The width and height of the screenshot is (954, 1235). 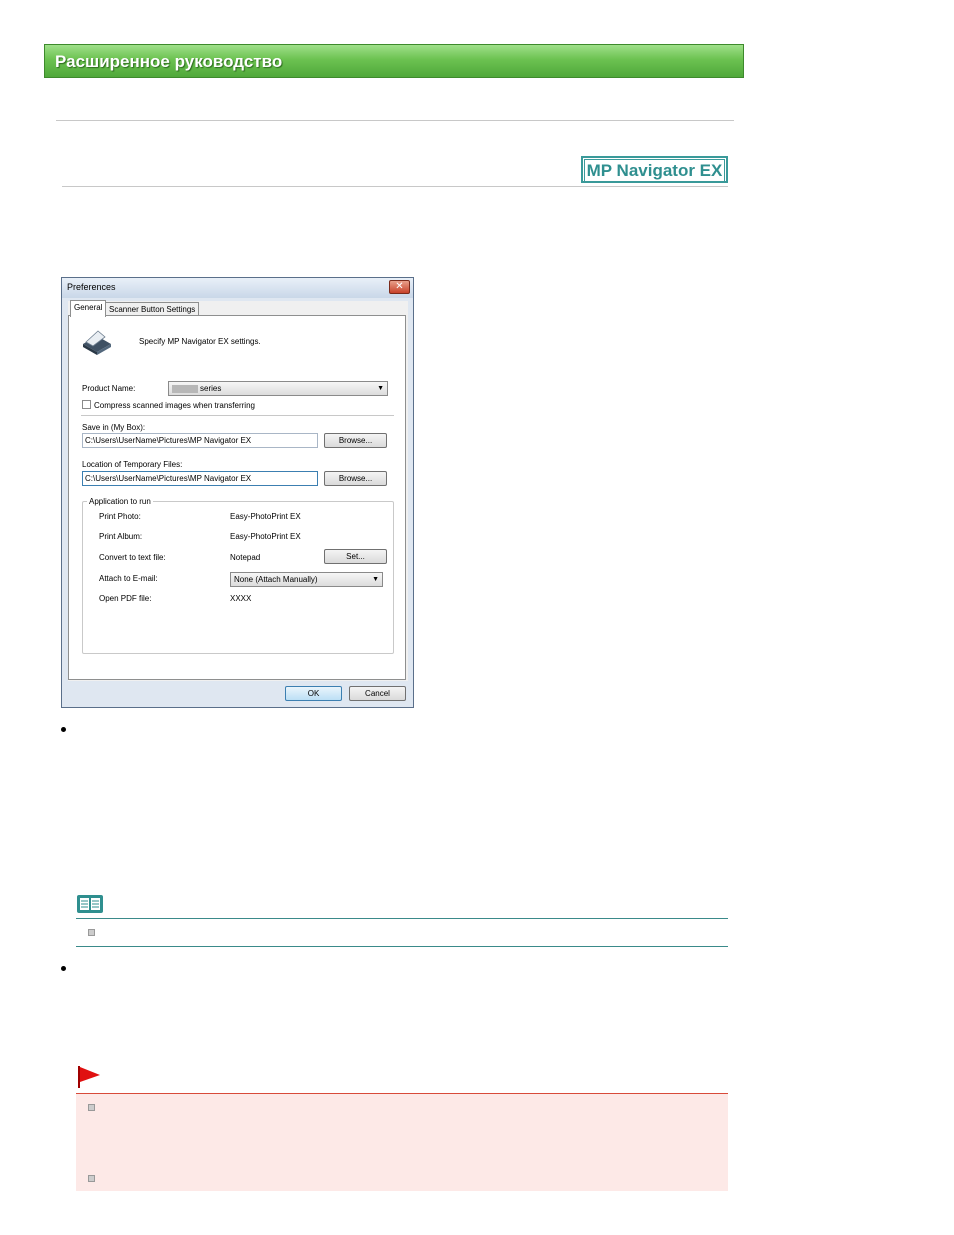 What do you see at coordinates (245, 557) in the screenshot?
I see `convert-text-value: Notepad` at bounding box center [245, 557].